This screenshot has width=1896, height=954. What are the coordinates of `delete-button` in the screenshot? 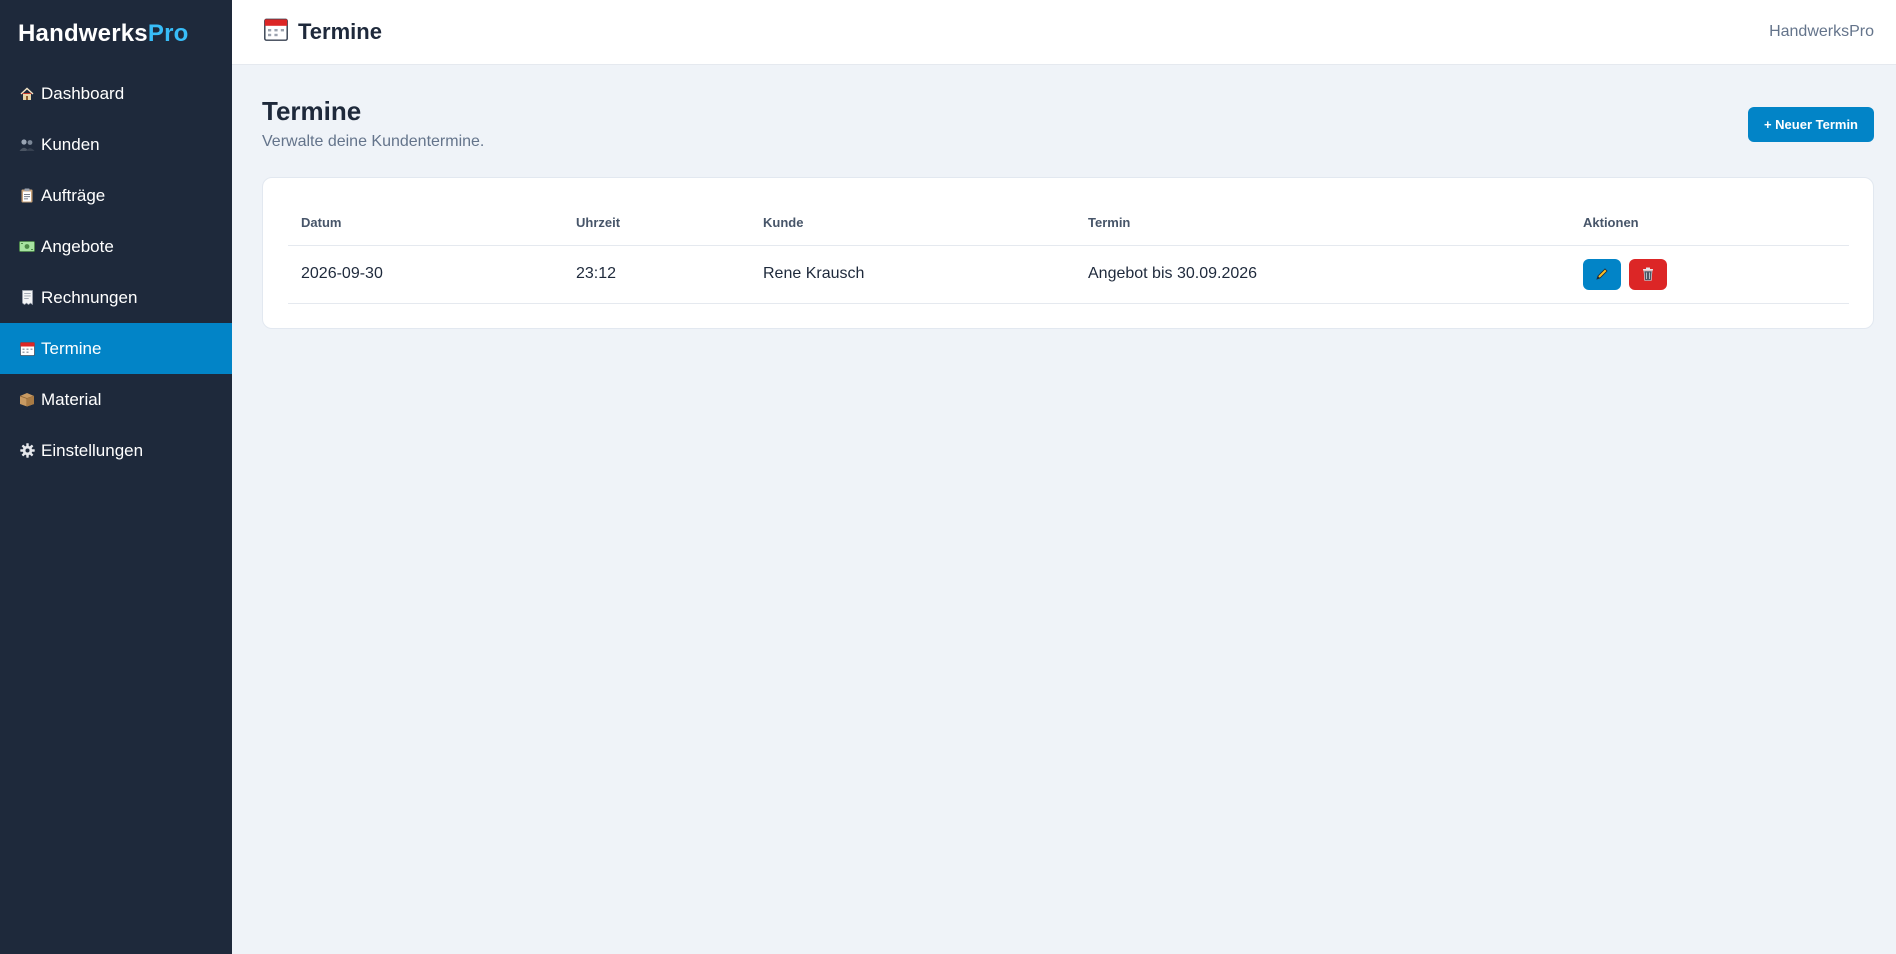 It's located at (1648, 274).